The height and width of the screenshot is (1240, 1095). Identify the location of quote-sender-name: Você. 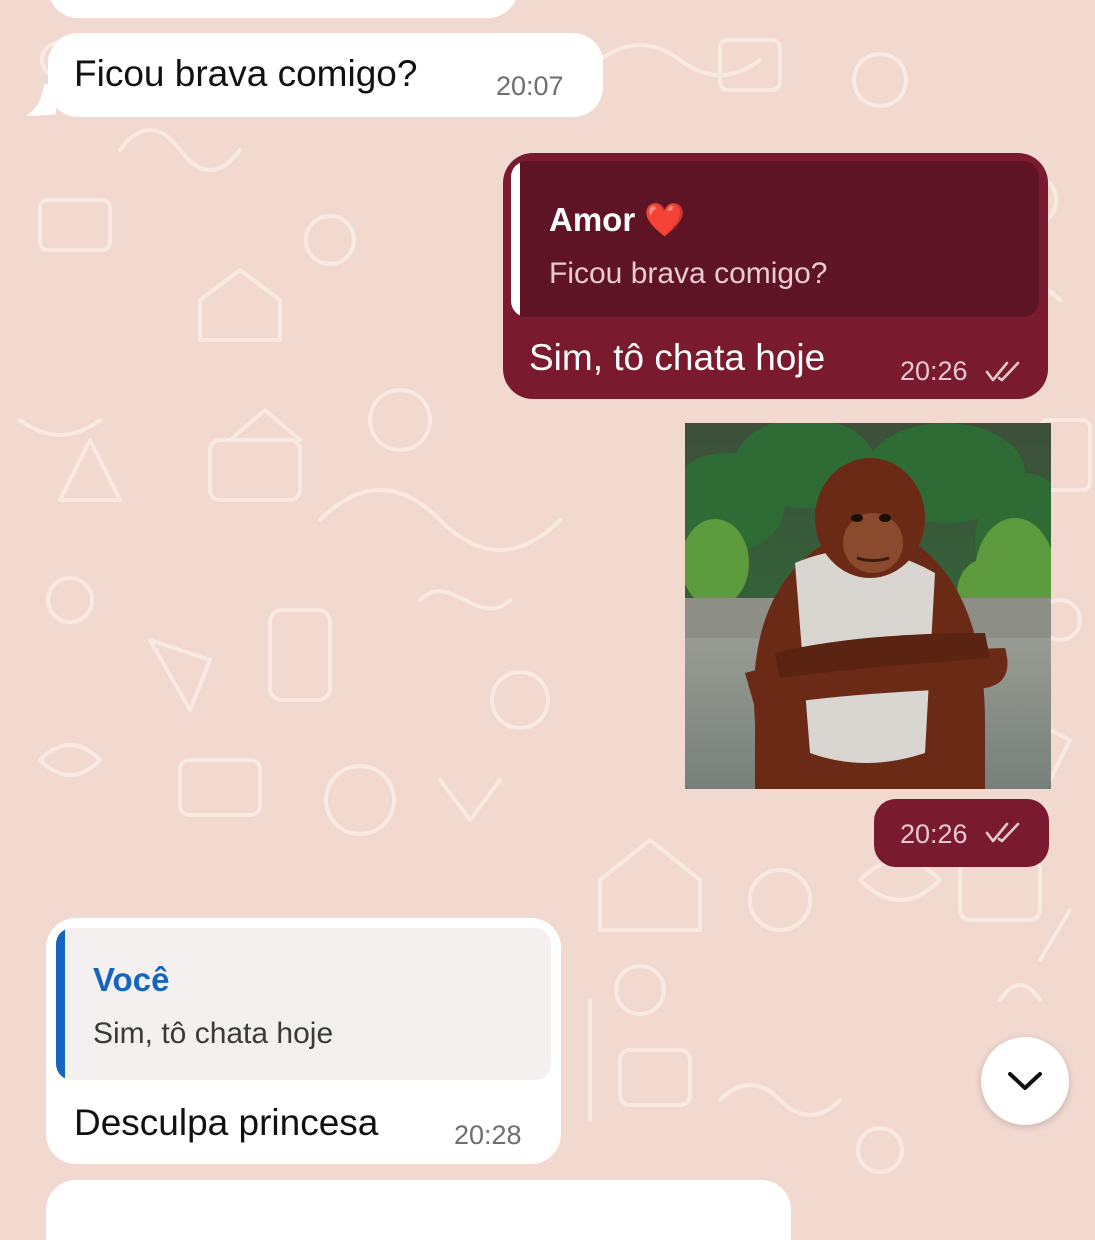
(131, 979).